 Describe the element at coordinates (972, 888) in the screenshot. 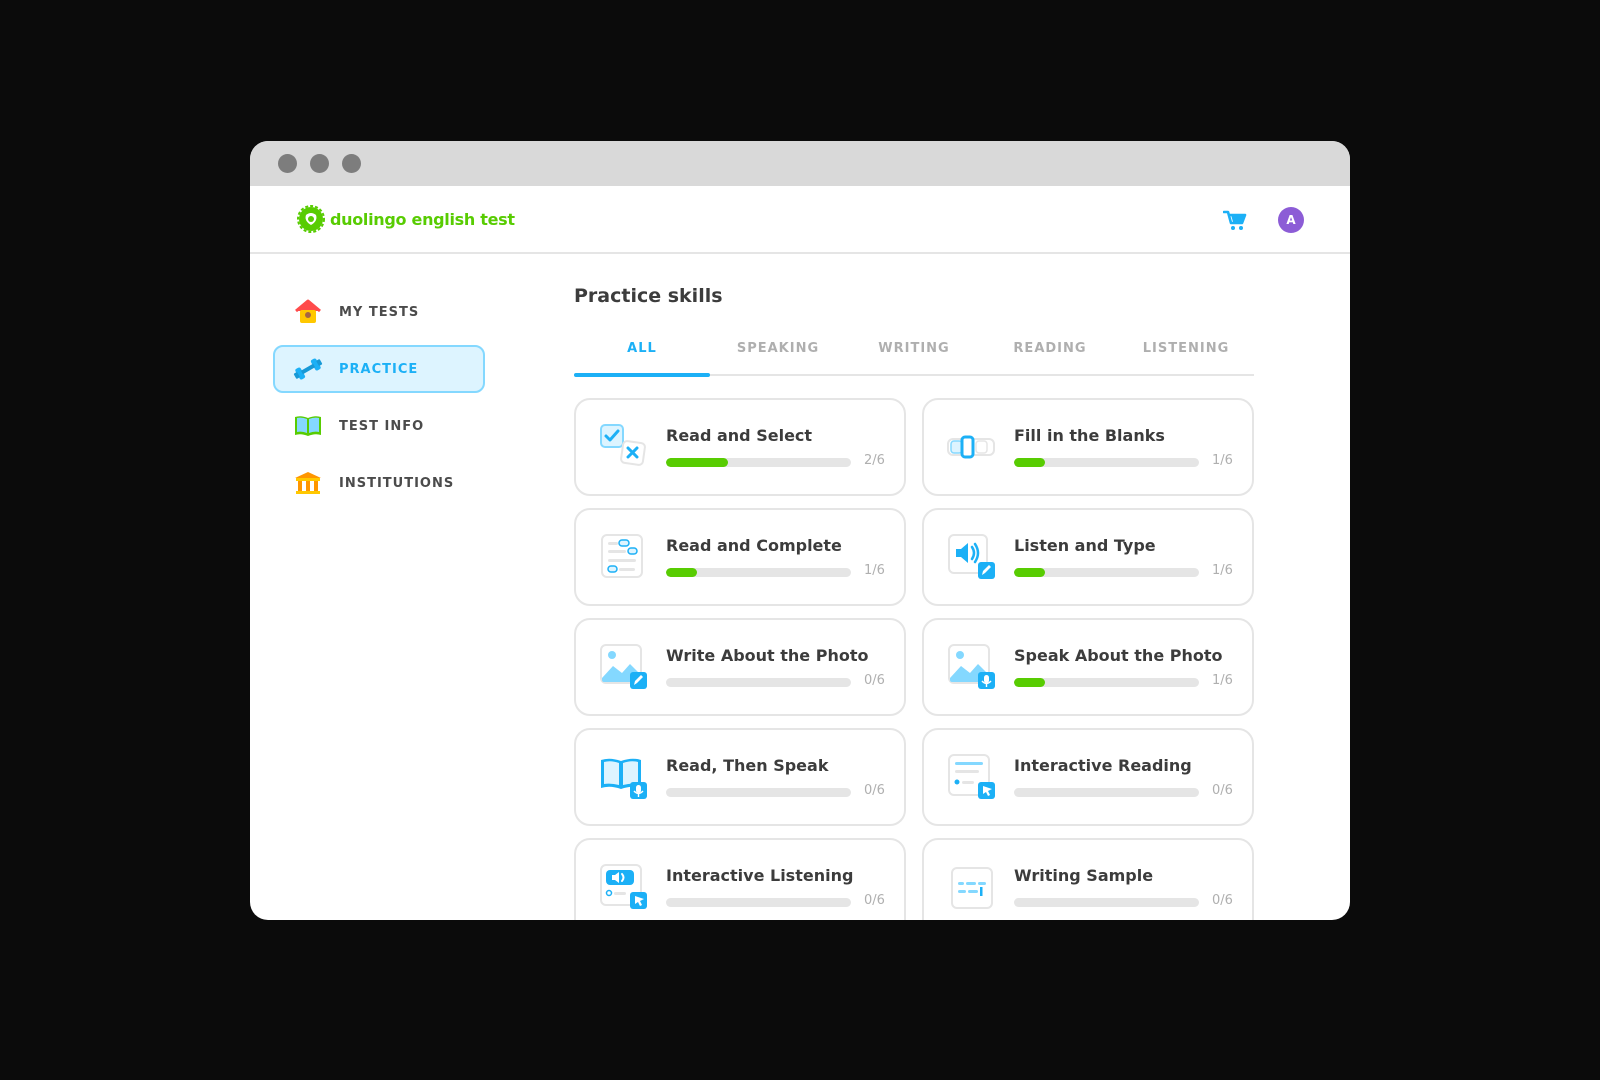

I see `writing-sample-icon` at that location.